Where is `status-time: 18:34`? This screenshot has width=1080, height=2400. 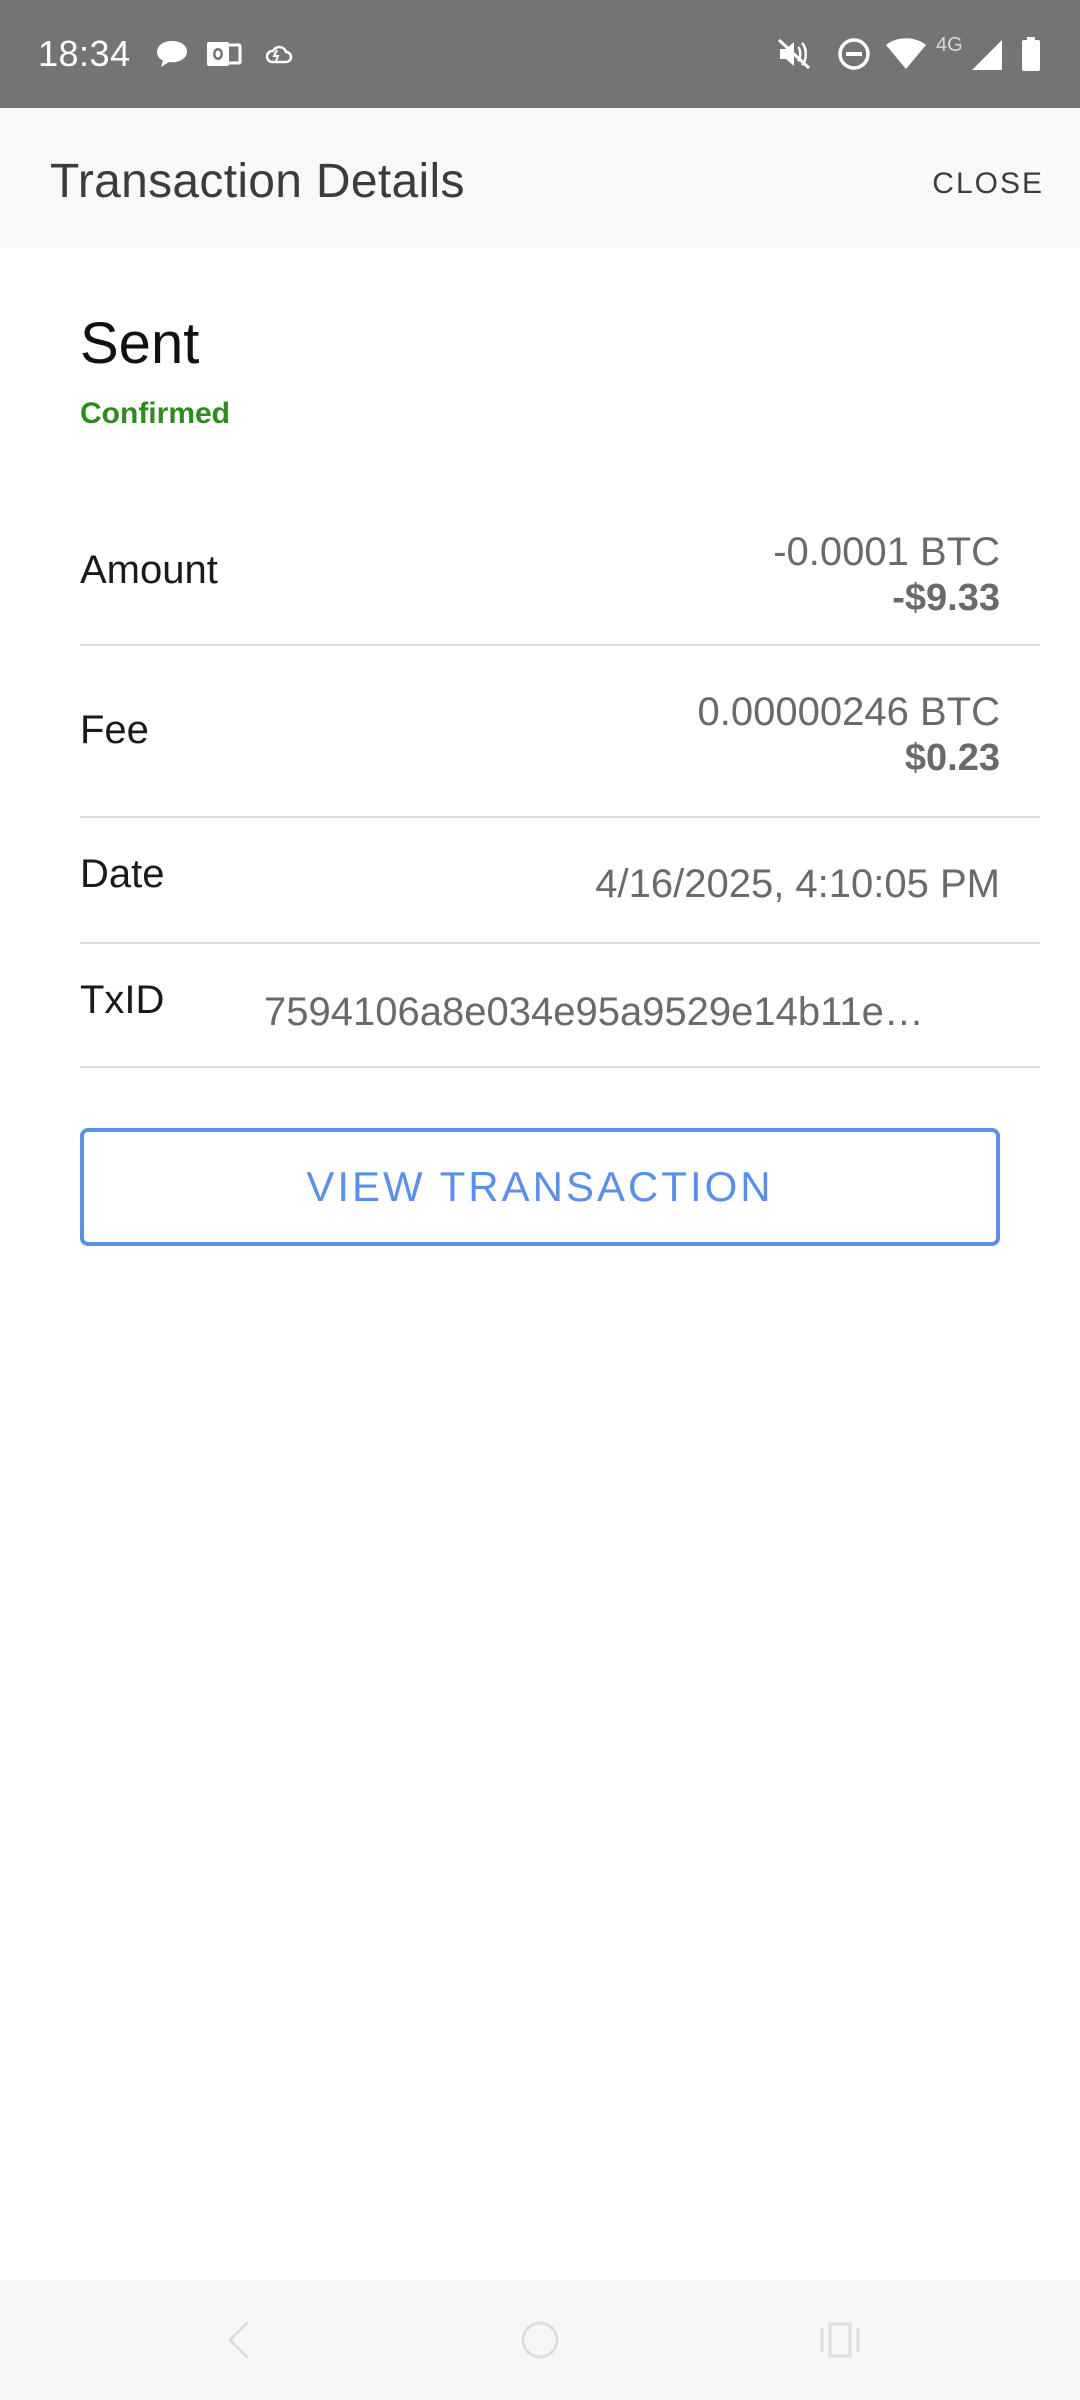
status-time: 18:34 is located at coordinates (84, 53).